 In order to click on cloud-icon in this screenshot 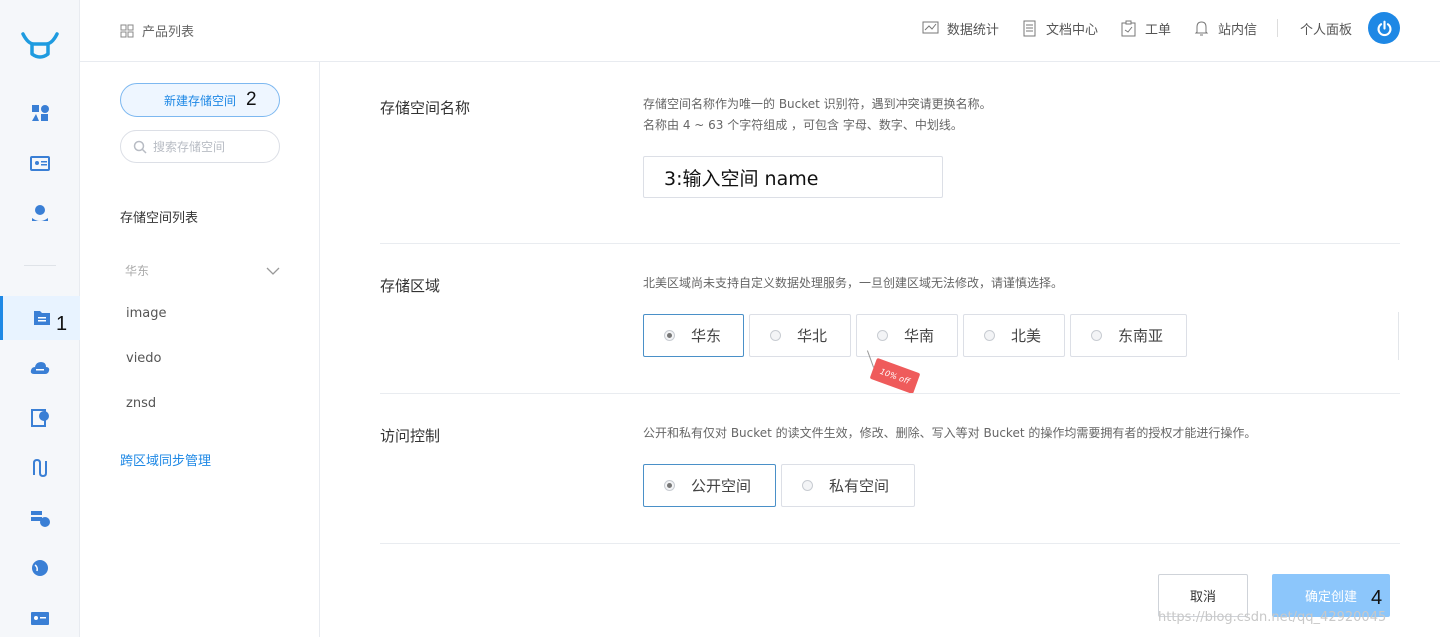, I will do `click(40, 368)`.